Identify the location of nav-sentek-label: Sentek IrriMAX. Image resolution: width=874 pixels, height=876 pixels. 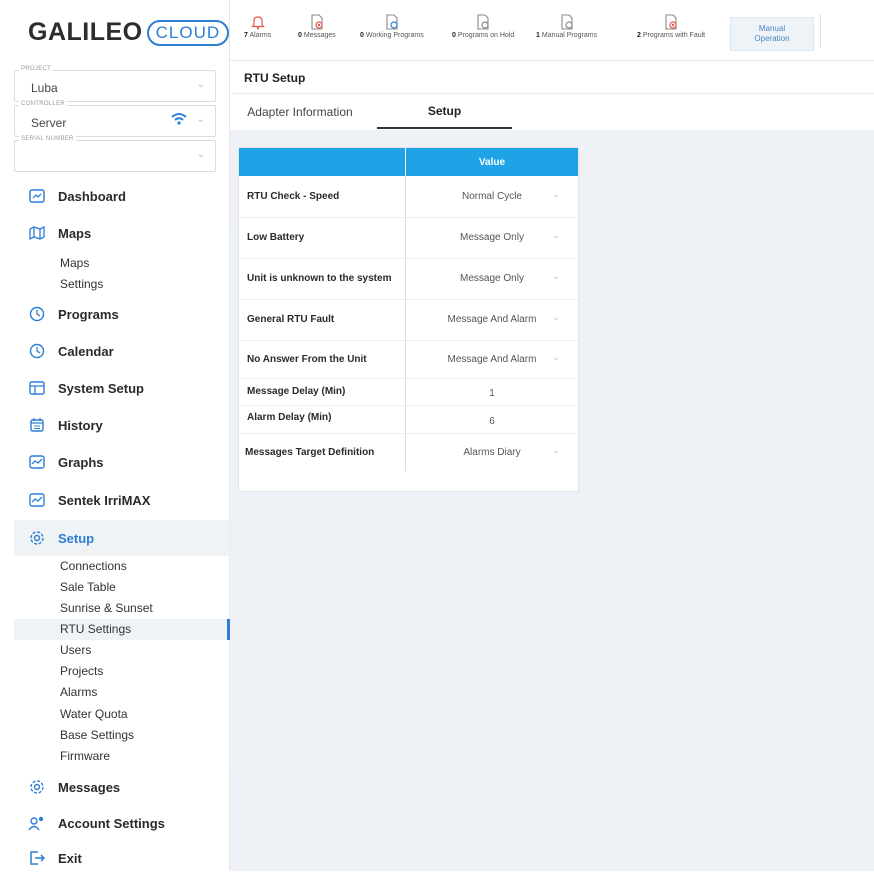
(104, 500).